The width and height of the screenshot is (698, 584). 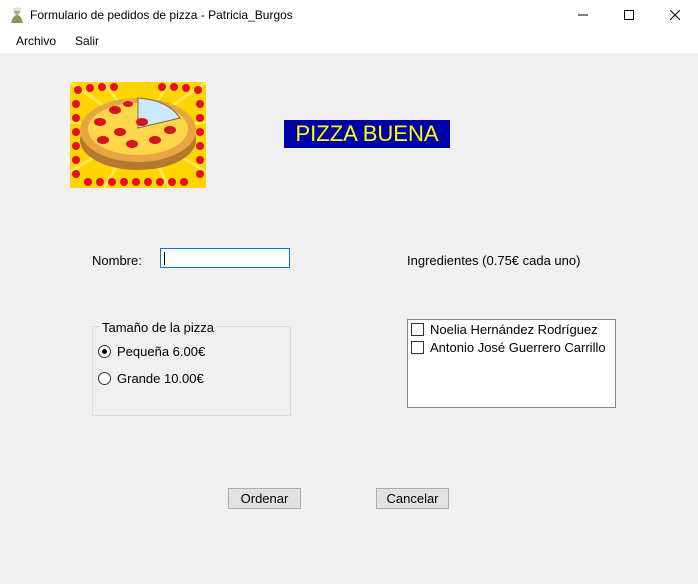 I want to click on close-button, so click(x=675, y=15).